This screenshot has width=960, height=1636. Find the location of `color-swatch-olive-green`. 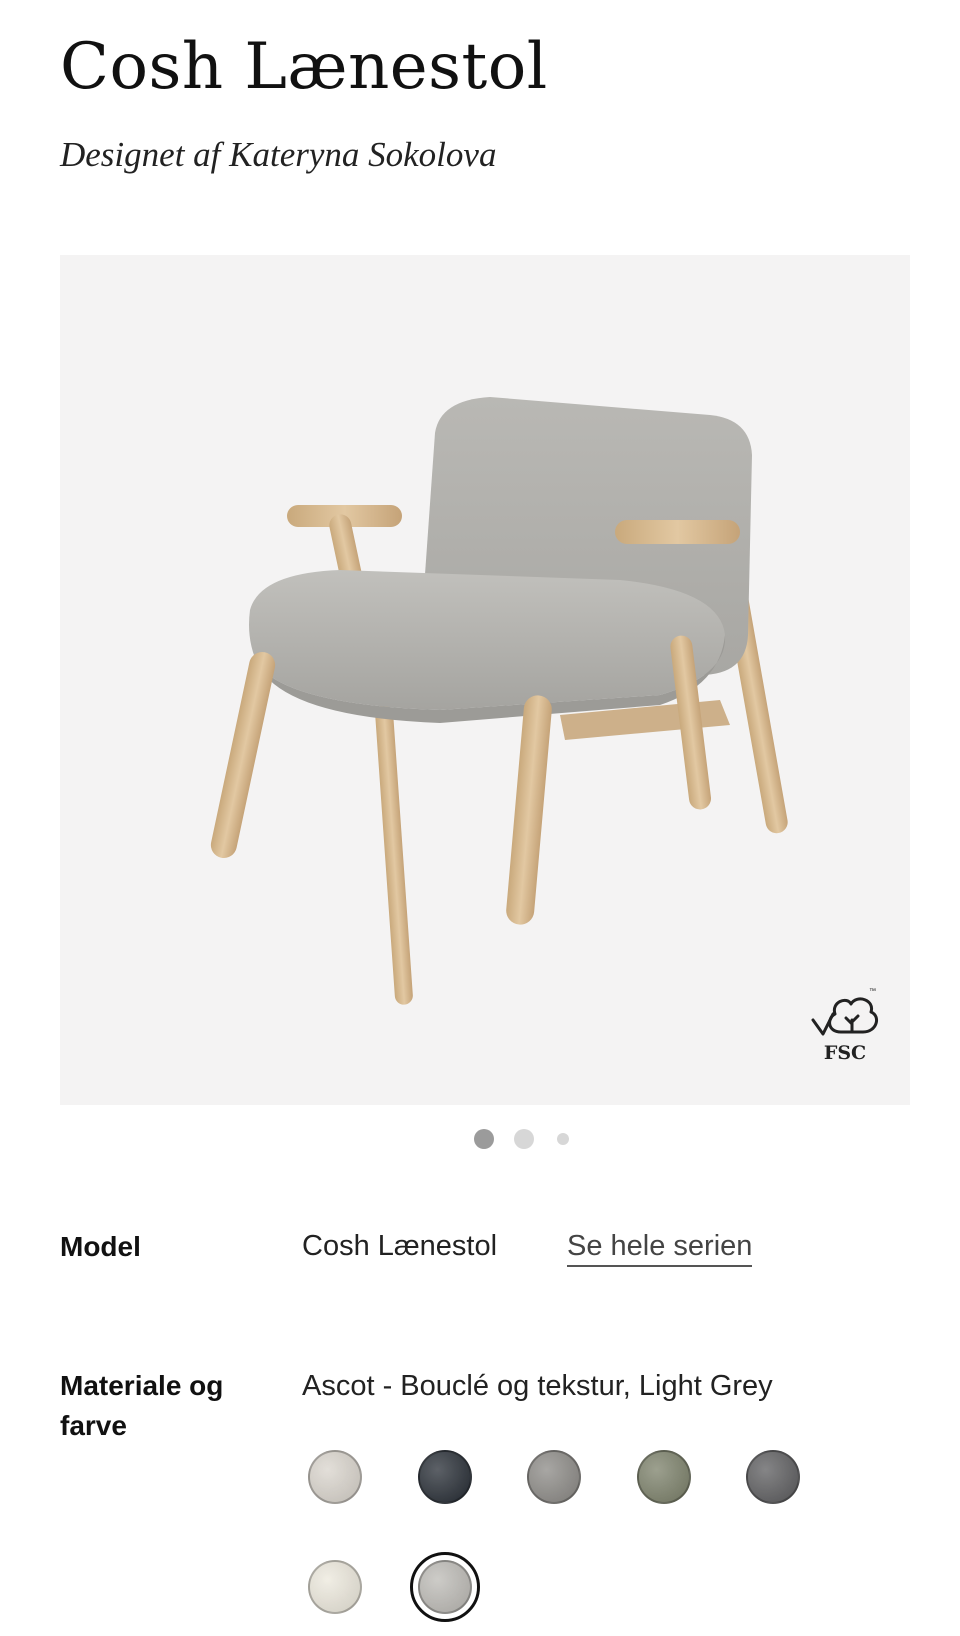

color-swatch-olive-green is located at coordinates (663, 1477).